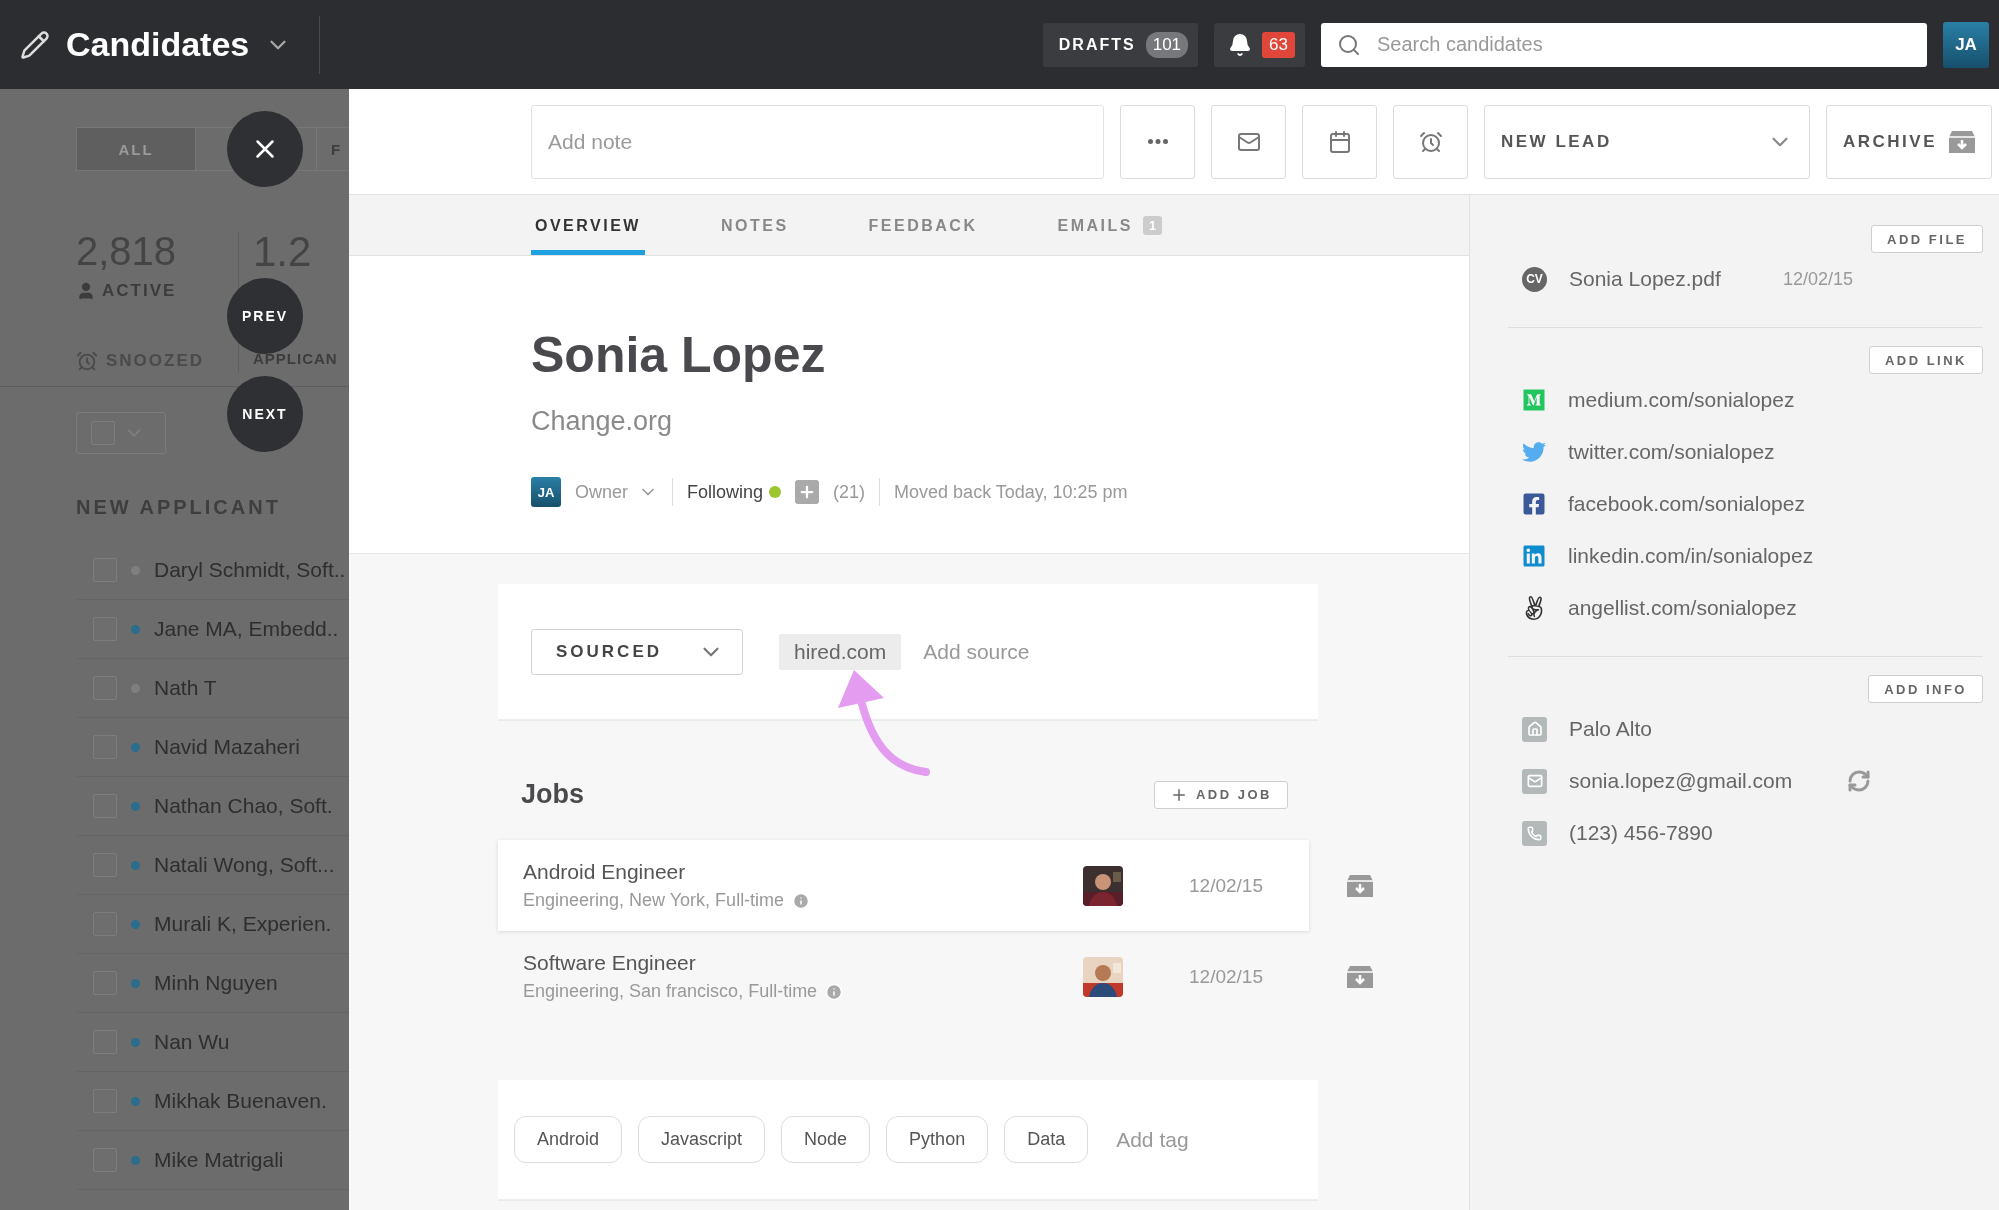  What do you see at coordinates (1641, 833) in the screenshot?
I see `contact-info: (123) 456-7890` at bounding box center [1641, 833].